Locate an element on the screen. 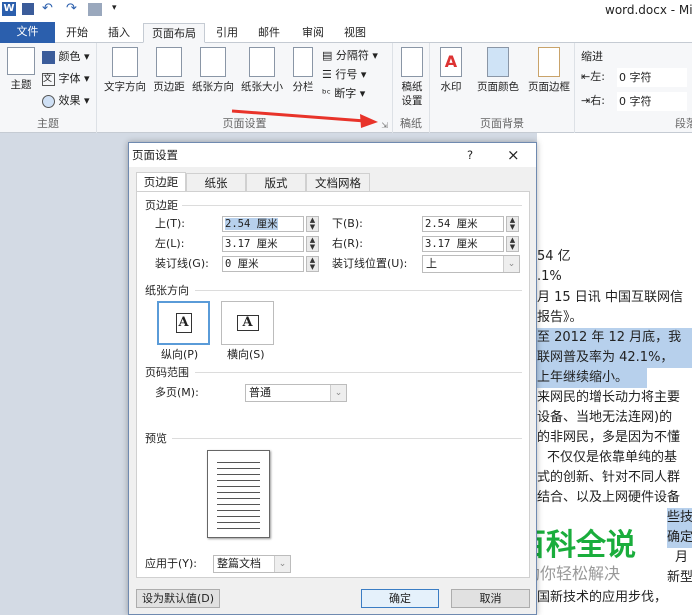  section-margins: 页边距 is located at coordinates (161, 205).